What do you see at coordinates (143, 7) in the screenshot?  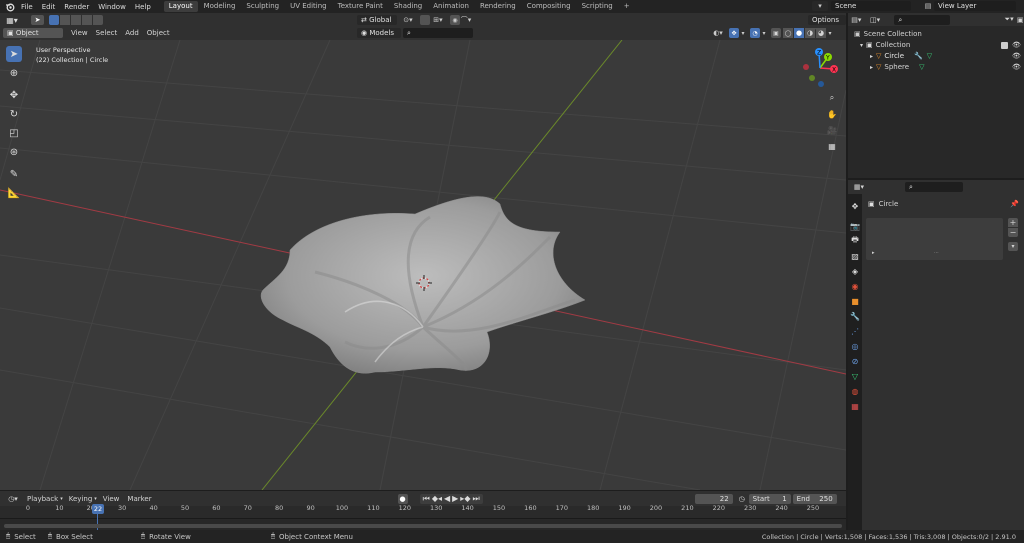 I see `menu-help: Help` at bounding box center [143, 7].